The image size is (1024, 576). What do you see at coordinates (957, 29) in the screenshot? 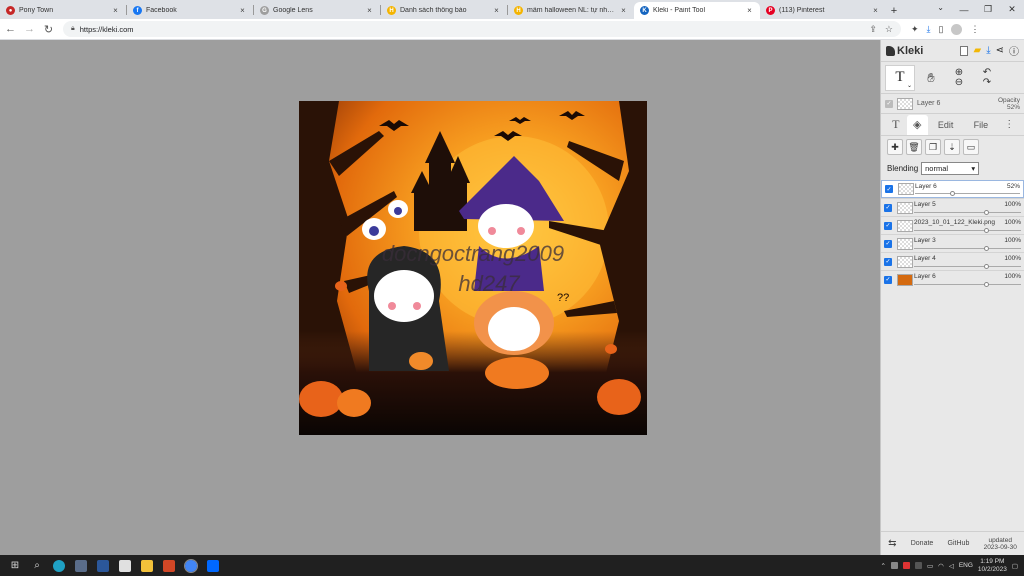
I see `profile-avatar` at bounding box center [957, 29].